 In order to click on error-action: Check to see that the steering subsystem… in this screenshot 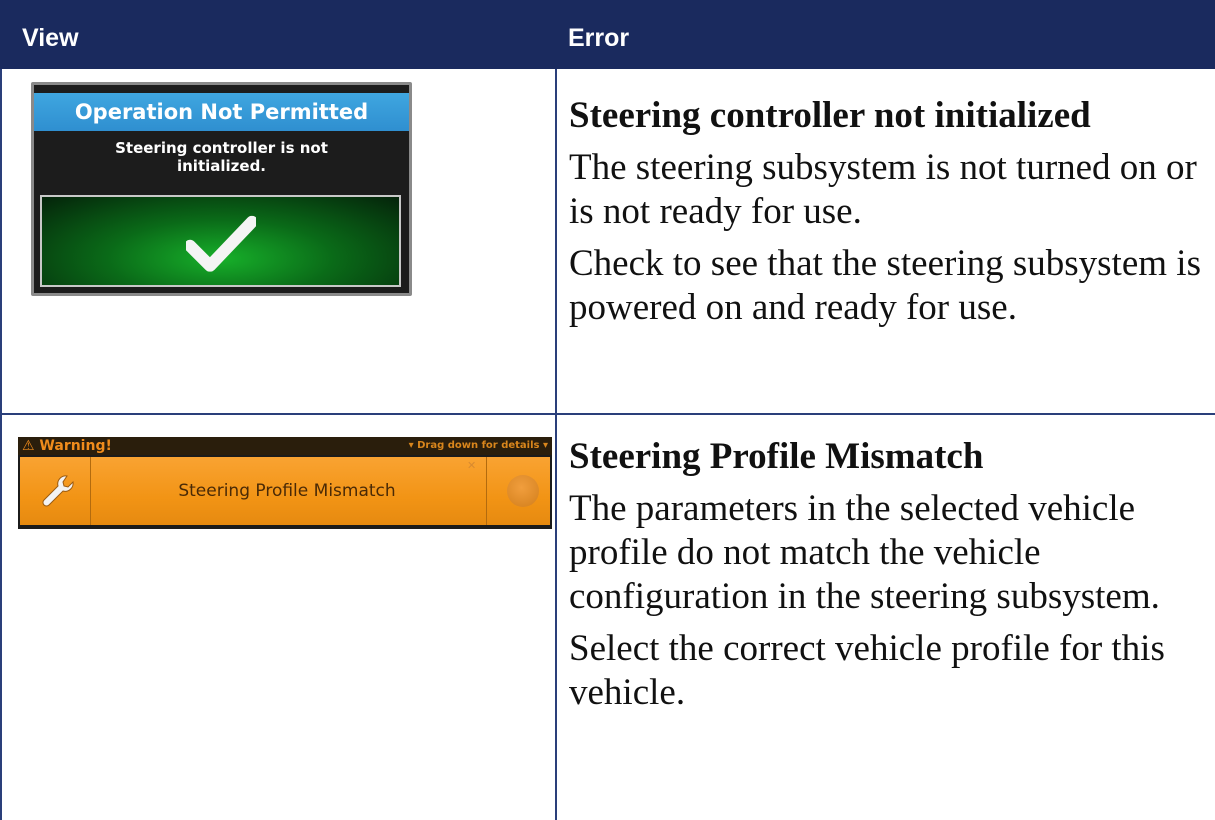, I will do `click(885, 285)`.